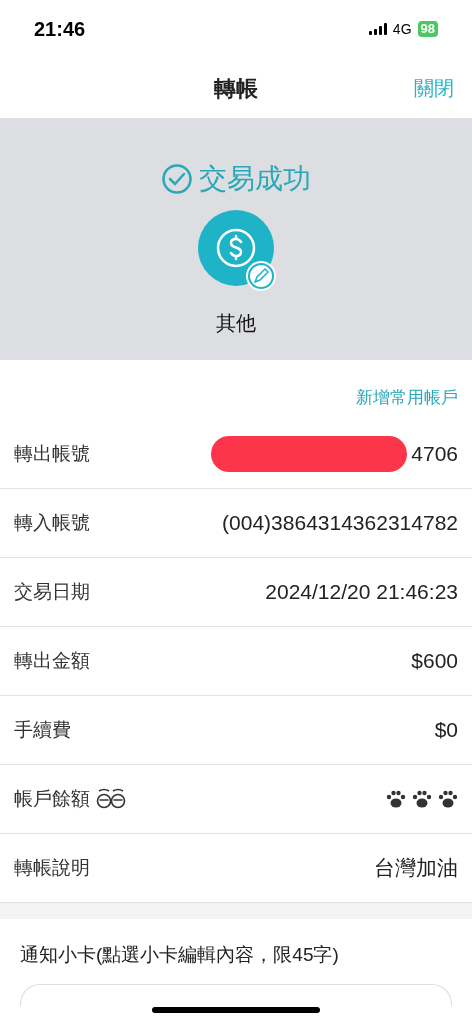  What do you see at coordinates (446, 730) in the screenshot?
I see `row-value: $0` at bounding box center [446, 730].